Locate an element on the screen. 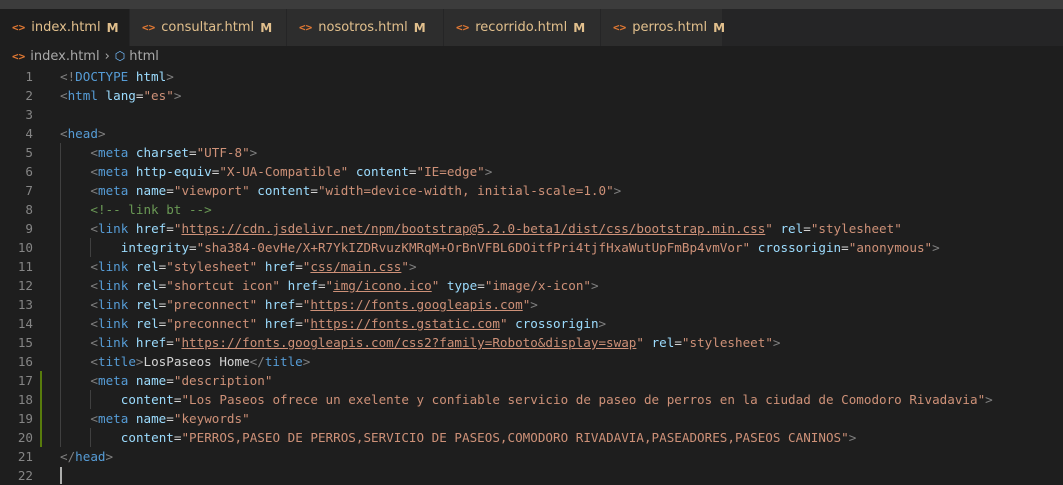 The width and height of the screenshot is (1063, 485). tab-consultar: <> consultar.html M is located at coordinates (208, 27).